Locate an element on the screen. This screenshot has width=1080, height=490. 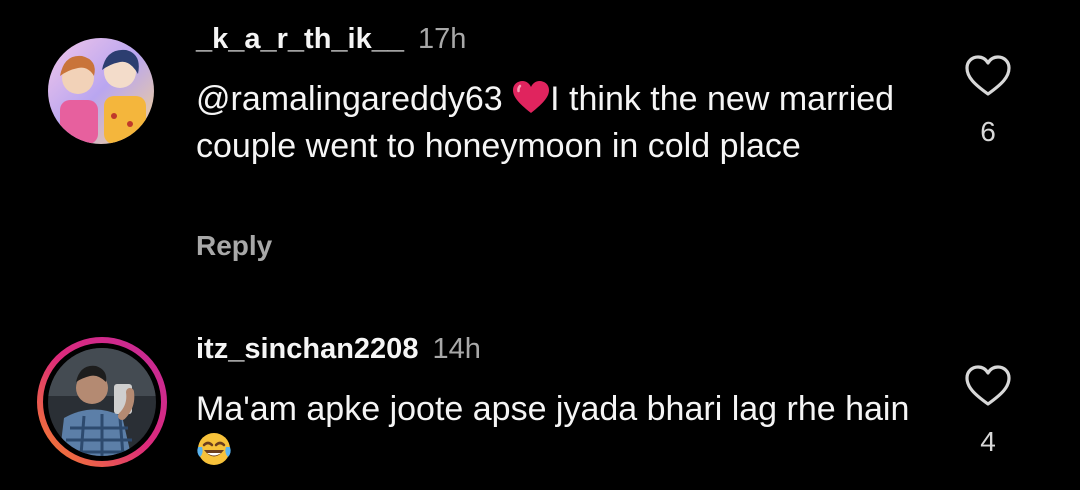
avatar is located at coordinates (101, 91).